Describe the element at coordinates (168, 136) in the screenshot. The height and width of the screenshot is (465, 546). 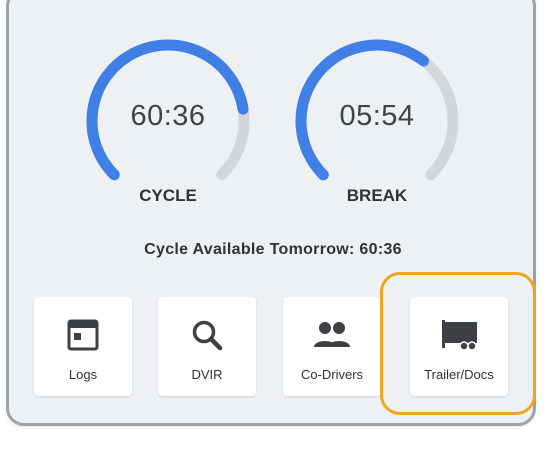
I see `cycle-gauge: 60:36 CYCLE` at that location.